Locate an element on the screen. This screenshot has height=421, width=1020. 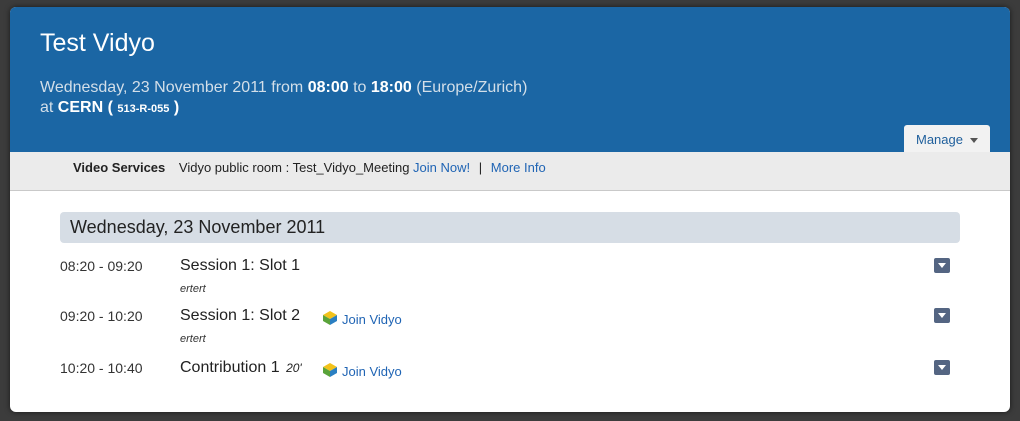
to-word: to is located at coordinates (360, 87).